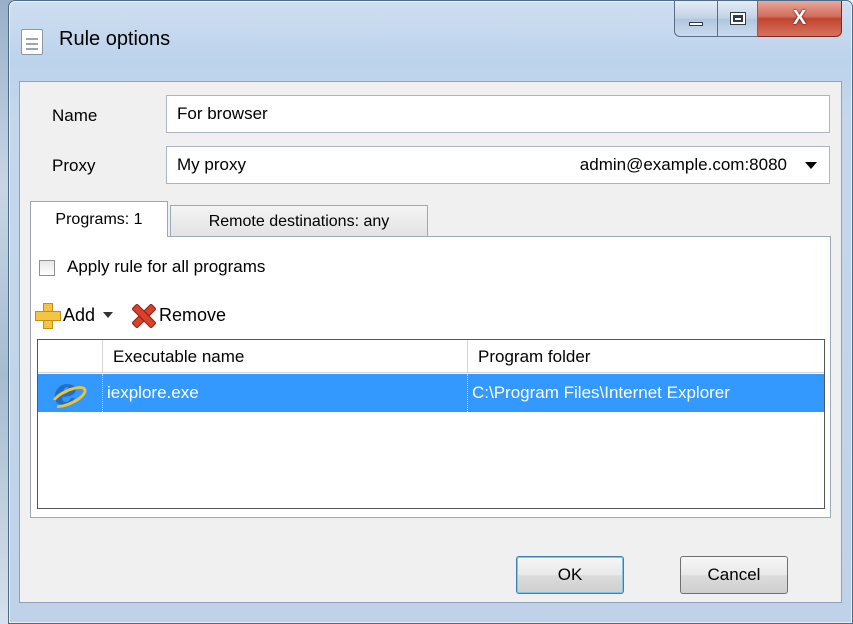  What do you see at coordinates (696, 19) in the screenshot?
I see `minimize-button` at bounding box center [696, 19].